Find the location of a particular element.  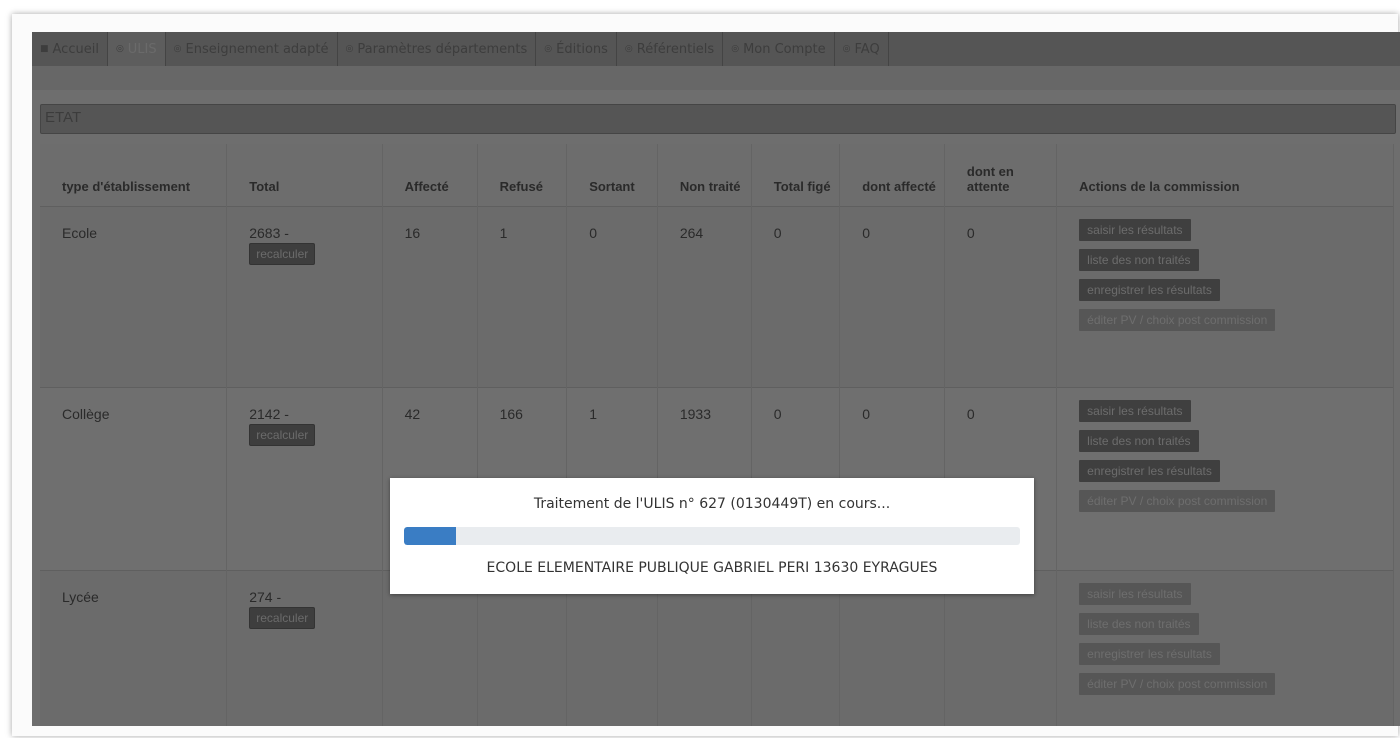

nav-label: ULIS is located at coordinates (142, 49).